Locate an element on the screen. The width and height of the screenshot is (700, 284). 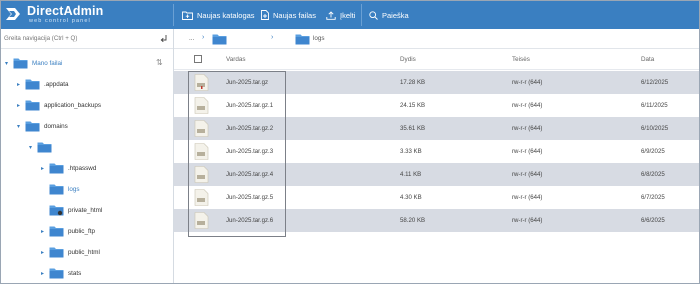
tree-item-label: stats is located at coordinates (75, 273).